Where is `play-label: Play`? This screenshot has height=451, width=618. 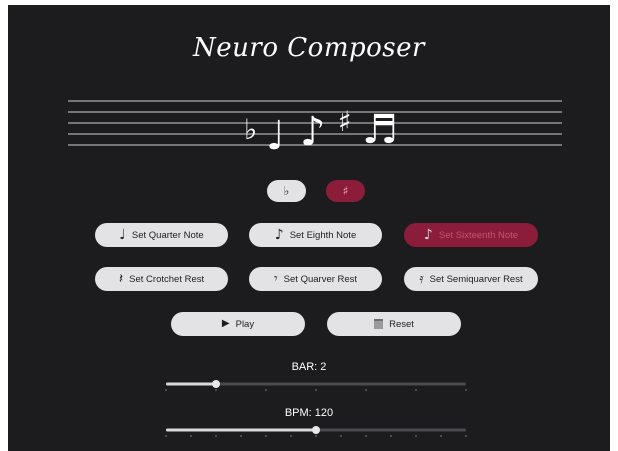
play-label: Play is located at coordinates (245, 324).